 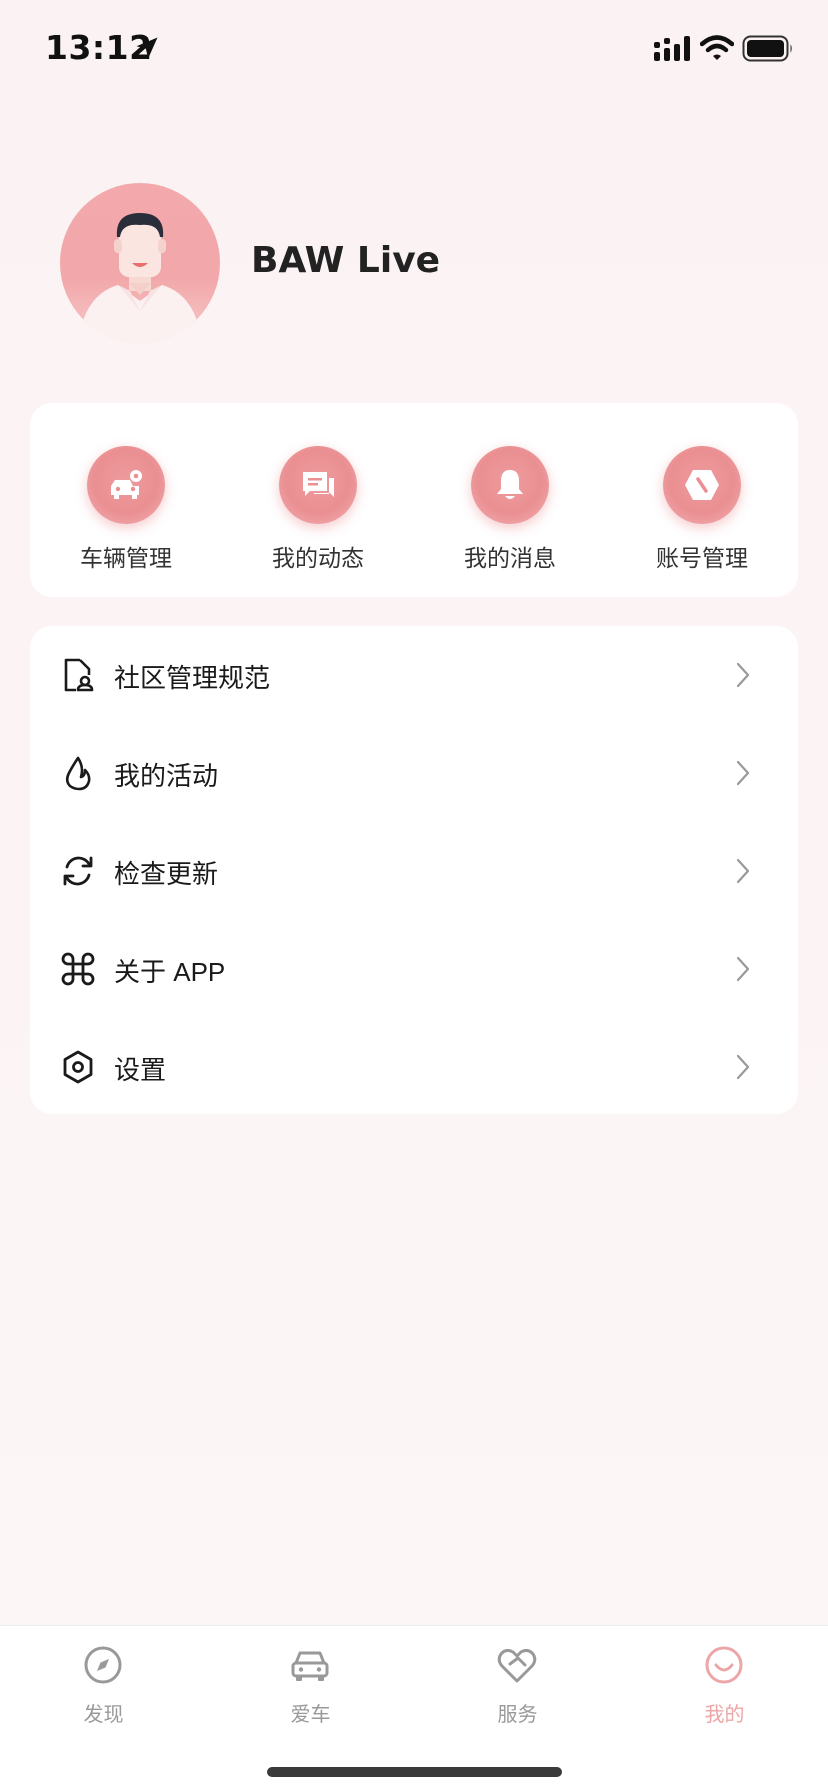 What do you see at coordinates (126, 558) in the screenshot?
I see `quick-action-label: 车辆管理` at bounding box center [126, 558].